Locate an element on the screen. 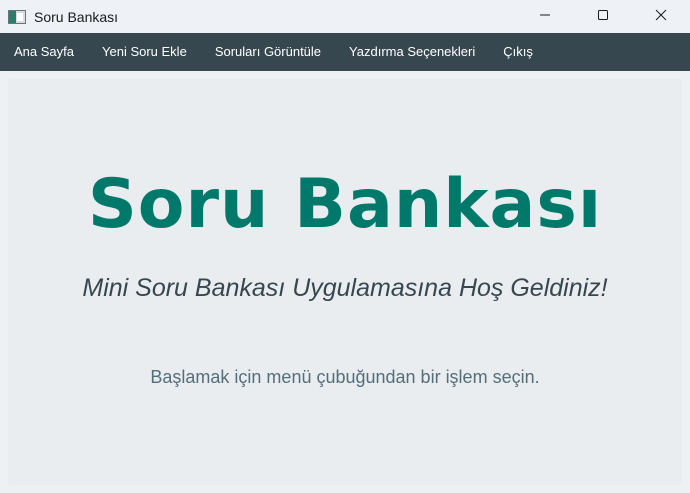 The image size is (690, 493). maximize-icon is located at coordinates (603, 15).